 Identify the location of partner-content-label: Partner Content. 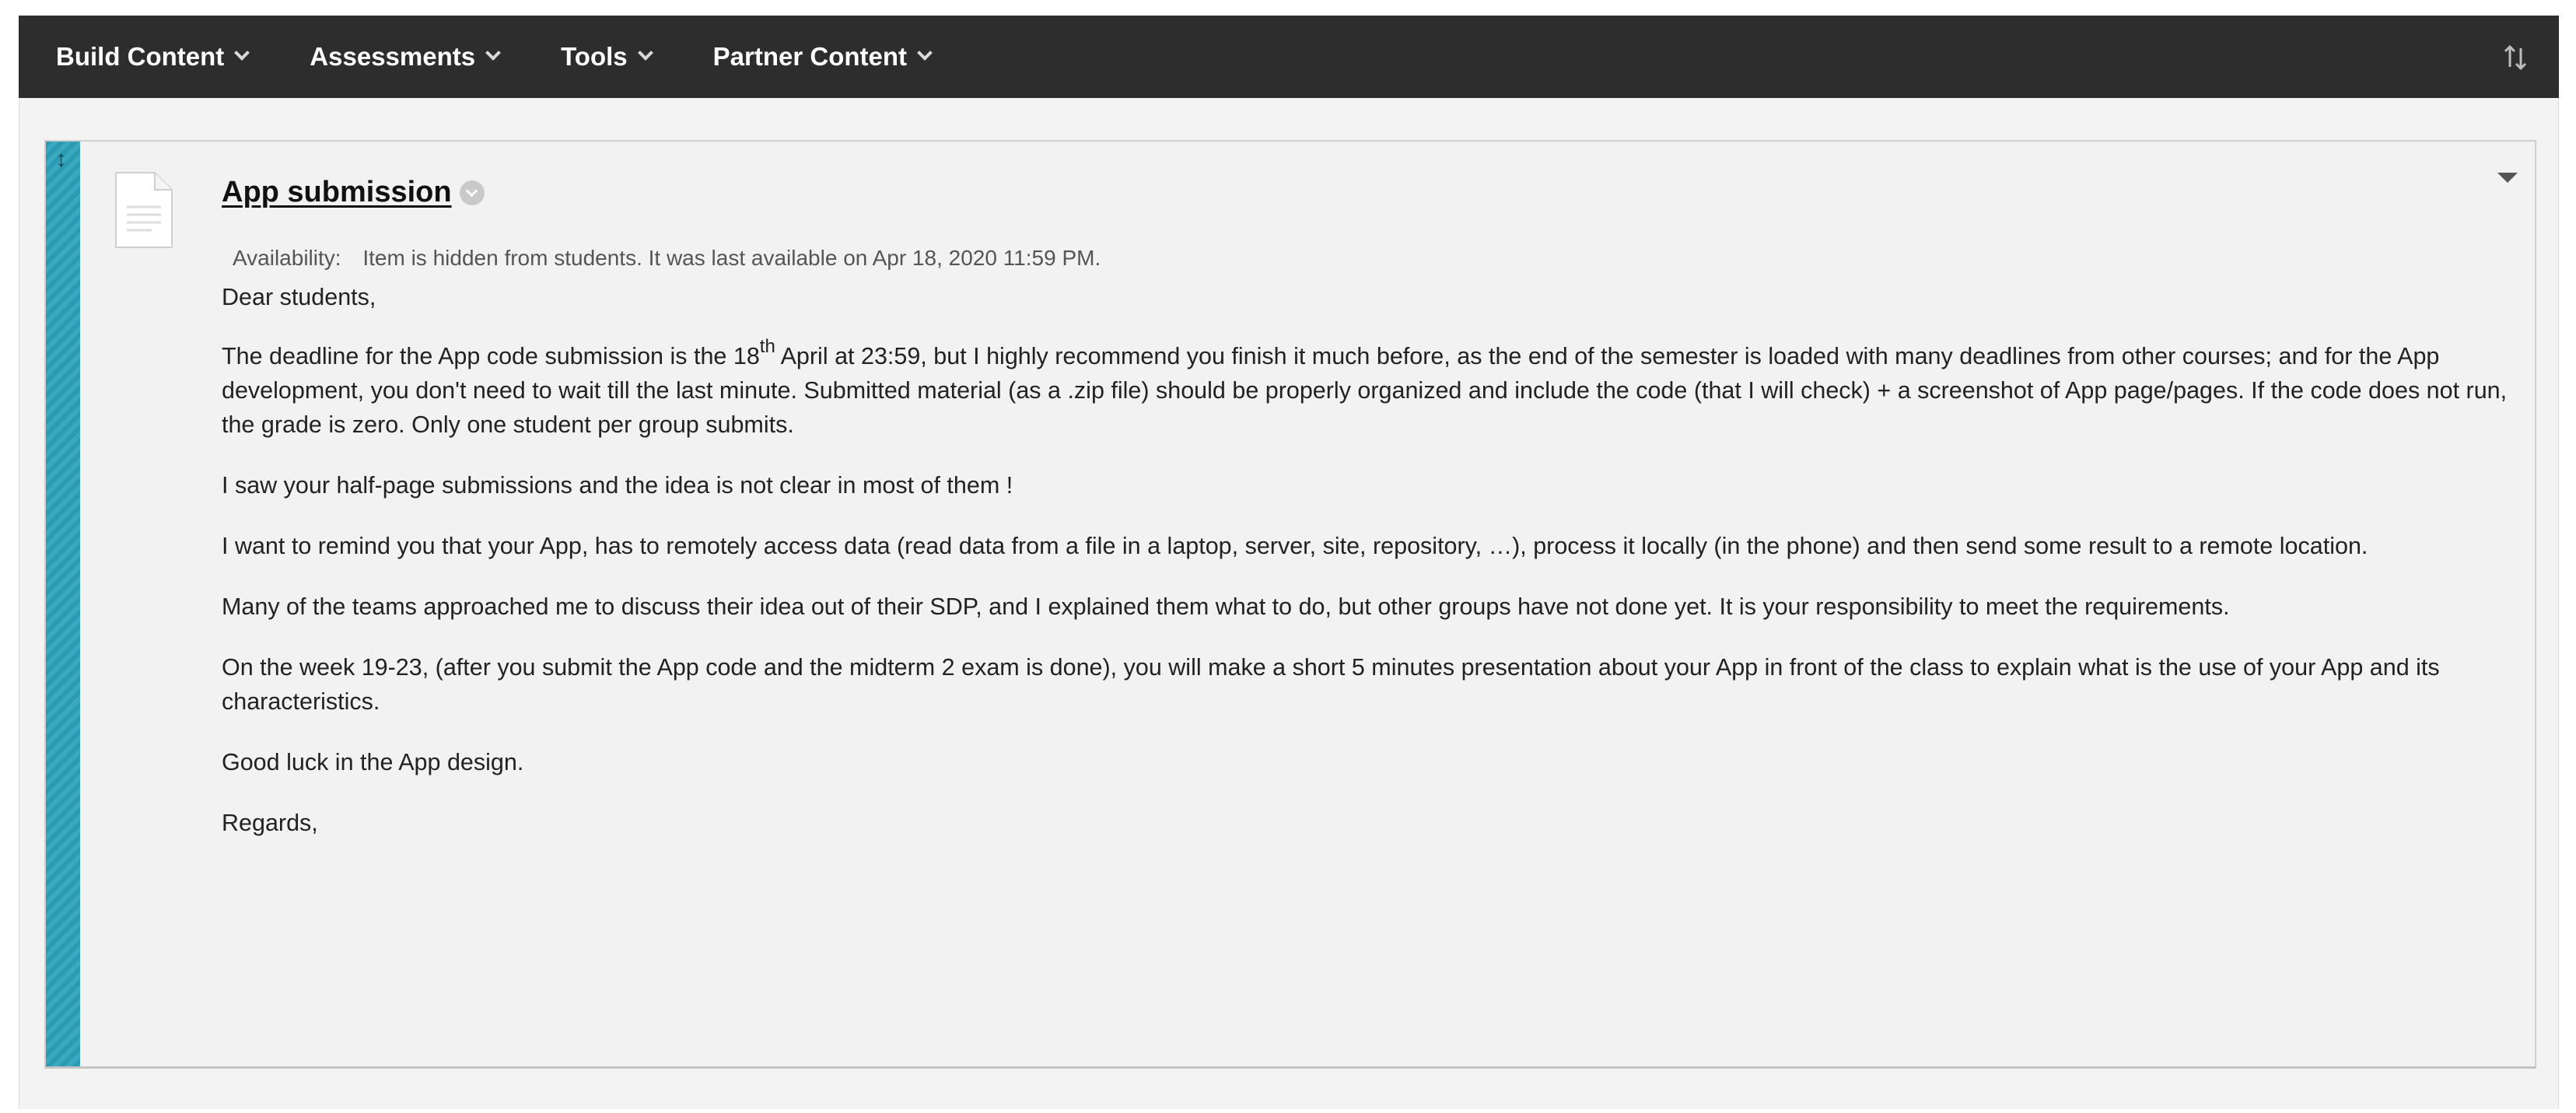
(810, 57).